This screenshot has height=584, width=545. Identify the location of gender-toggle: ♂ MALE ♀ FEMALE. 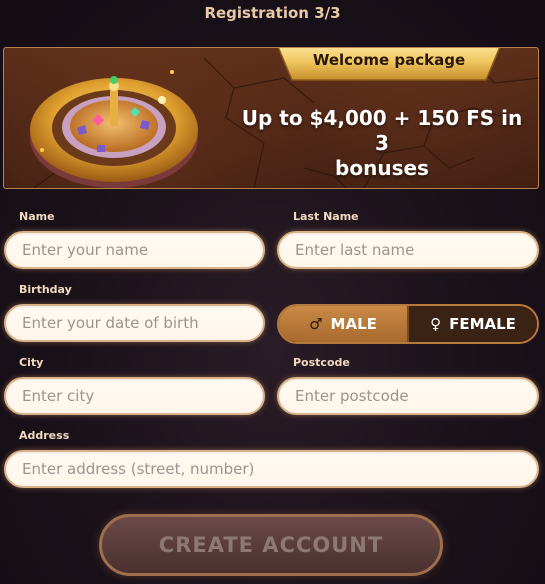
(408, 324).